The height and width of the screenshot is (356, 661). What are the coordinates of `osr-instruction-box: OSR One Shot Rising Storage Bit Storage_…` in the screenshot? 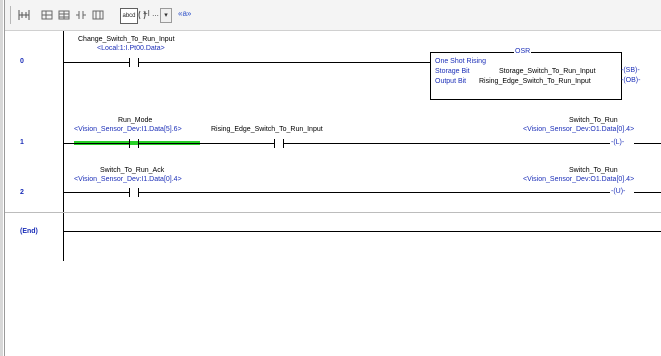 It's located at (526, 74).